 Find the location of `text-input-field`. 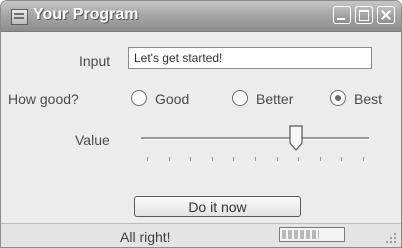

text-input-field is located at coordinates (250, 58).